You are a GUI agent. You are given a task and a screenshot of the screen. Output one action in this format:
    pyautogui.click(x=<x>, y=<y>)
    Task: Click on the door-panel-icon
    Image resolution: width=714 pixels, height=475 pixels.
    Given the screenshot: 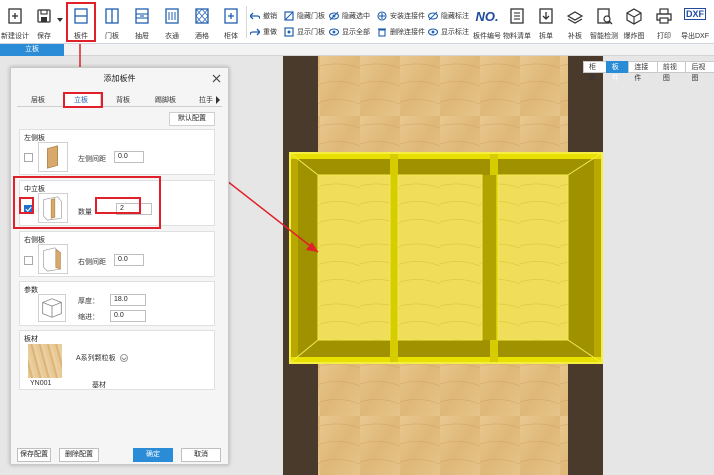 What is the action you would take?
    pyautogui.click(x=112, y=16)
    